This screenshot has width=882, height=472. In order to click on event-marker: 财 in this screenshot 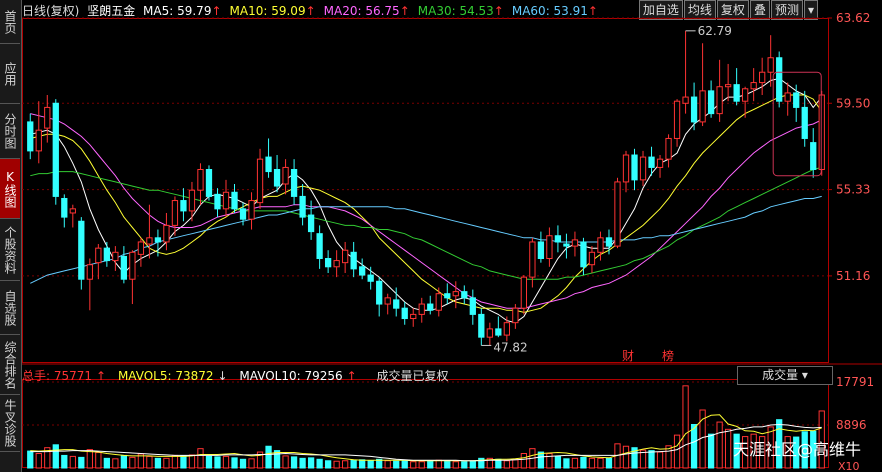, I will do `click(628, 356)`.